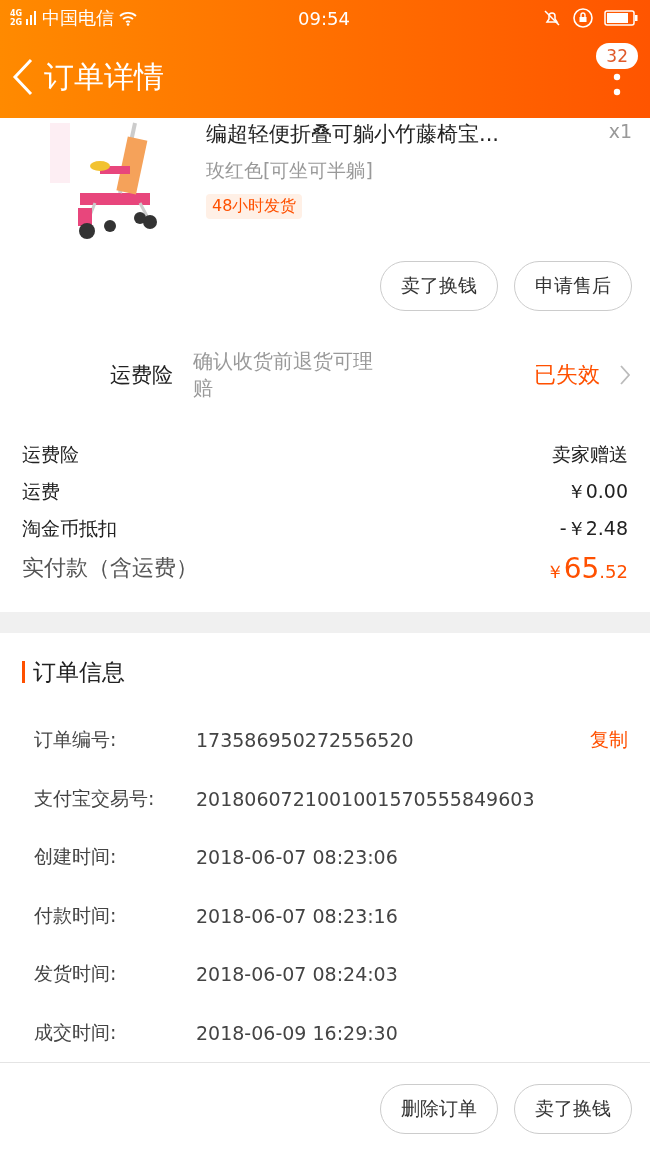  I want to click on wifi-icon, so click(128, 18).